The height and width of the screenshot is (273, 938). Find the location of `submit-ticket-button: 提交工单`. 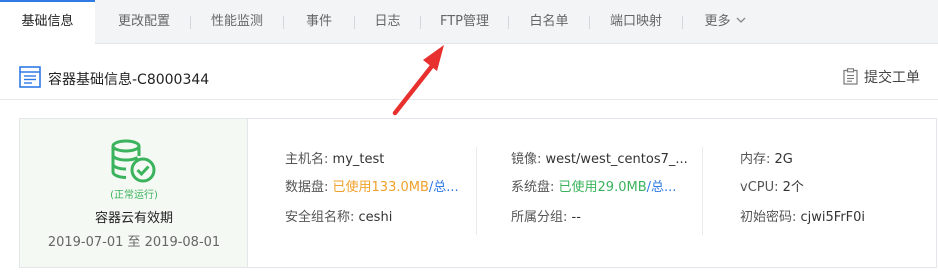

submit-ticket-button: 提交工单 is located at coordinates (881, 78).